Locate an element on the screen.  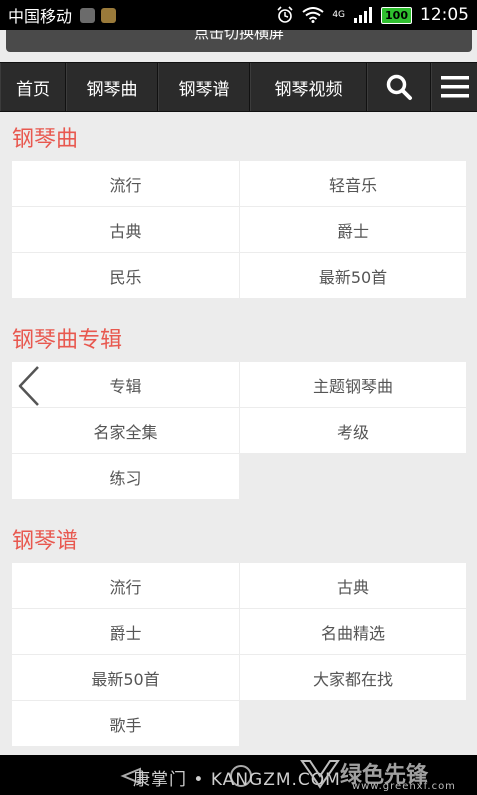
alarm-icon is located at coordinates (285, 14).